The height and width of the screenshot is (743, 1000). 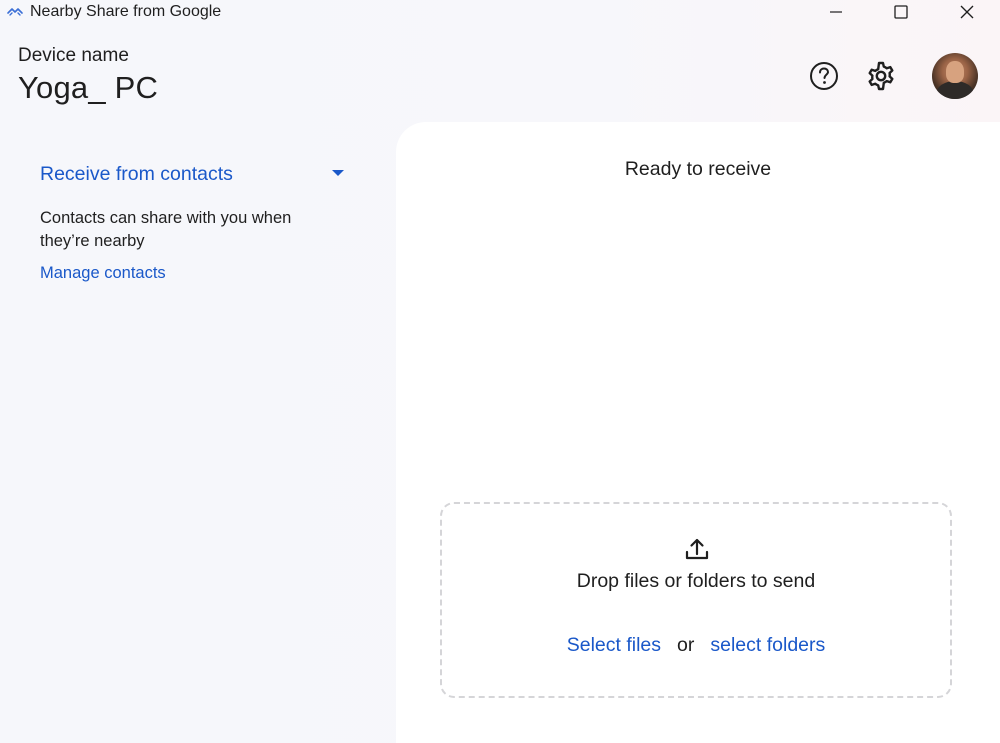 I want to click on minimize-icon, so click(x=836, y=12).